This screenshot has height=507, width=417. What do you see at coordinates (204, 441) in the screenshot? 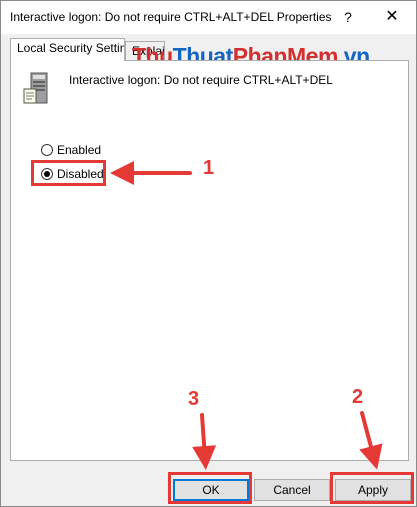
I see `arrow-3-icon` at bounding box center [204, 441].